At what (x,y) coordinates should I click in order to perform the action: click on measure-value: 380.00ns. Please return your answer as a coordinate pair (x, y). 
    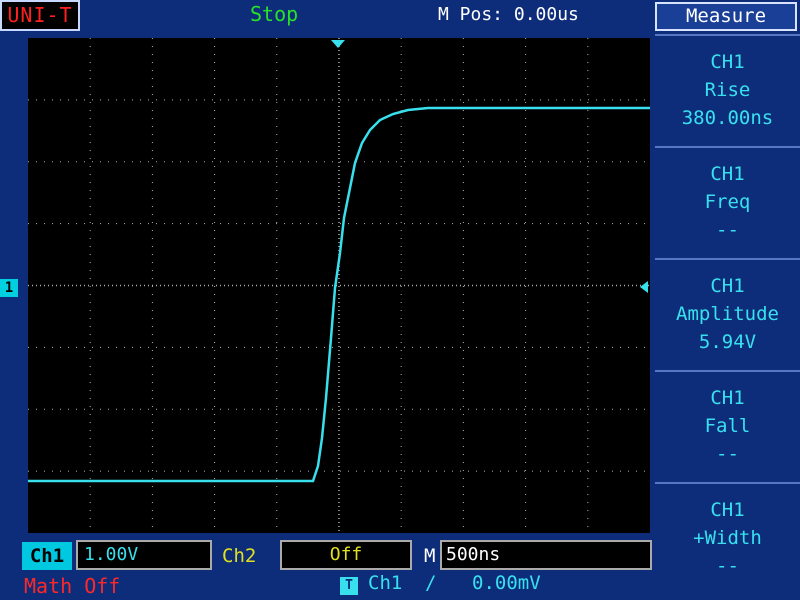
    Looking at the image, I should click on (727, 118).